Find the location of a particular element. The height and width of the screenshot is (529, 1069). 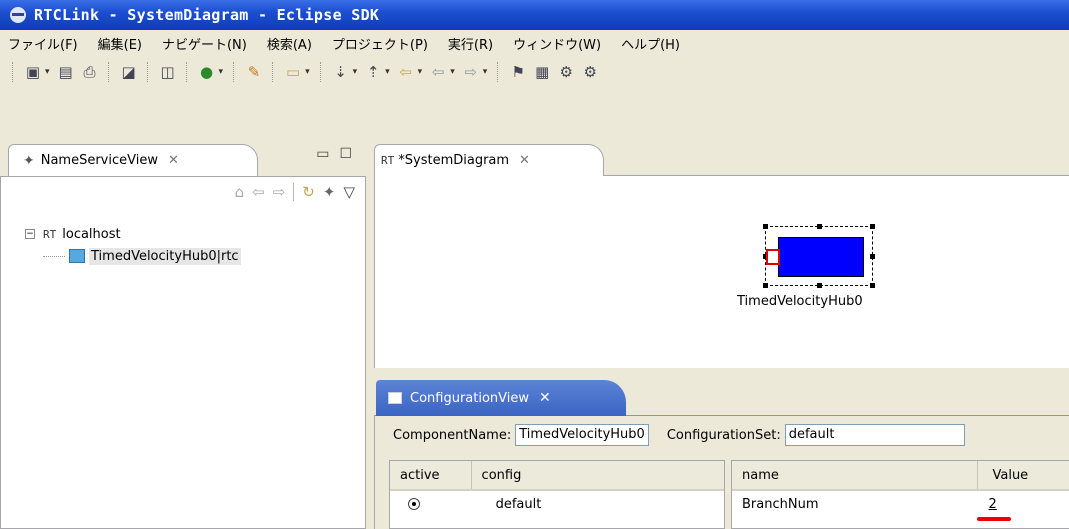

tab-configuration-view: ConfigurationView ✕ is located at coordinates (501, 398).